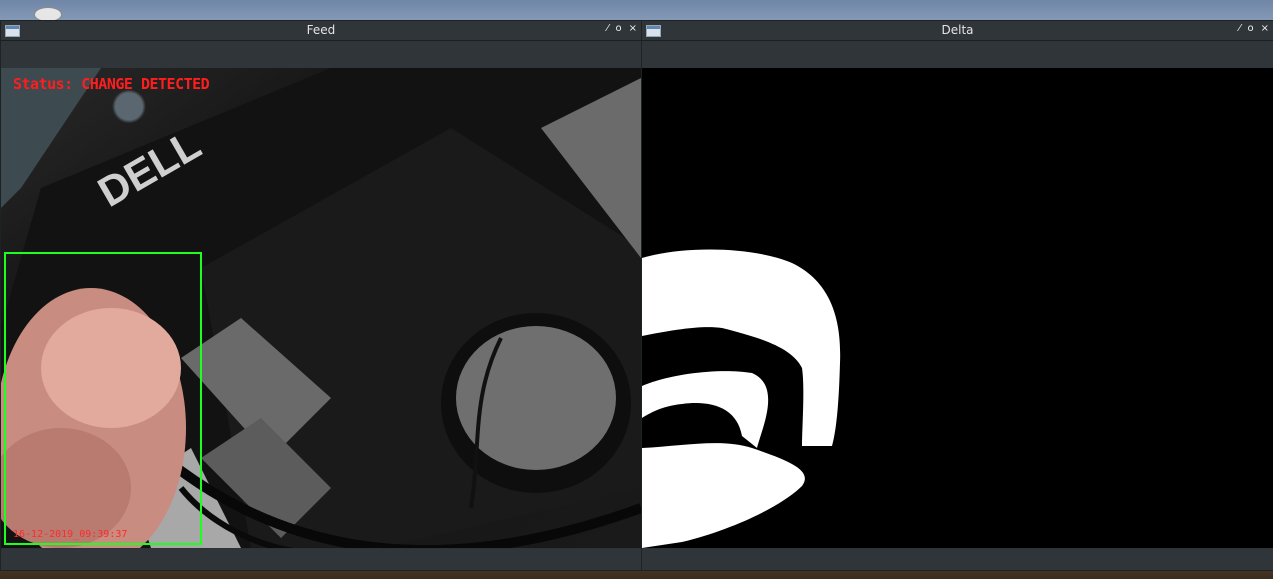 This screenshot has width=1273, height=579. I want to click on window-title: Delta, so click(957, 30).